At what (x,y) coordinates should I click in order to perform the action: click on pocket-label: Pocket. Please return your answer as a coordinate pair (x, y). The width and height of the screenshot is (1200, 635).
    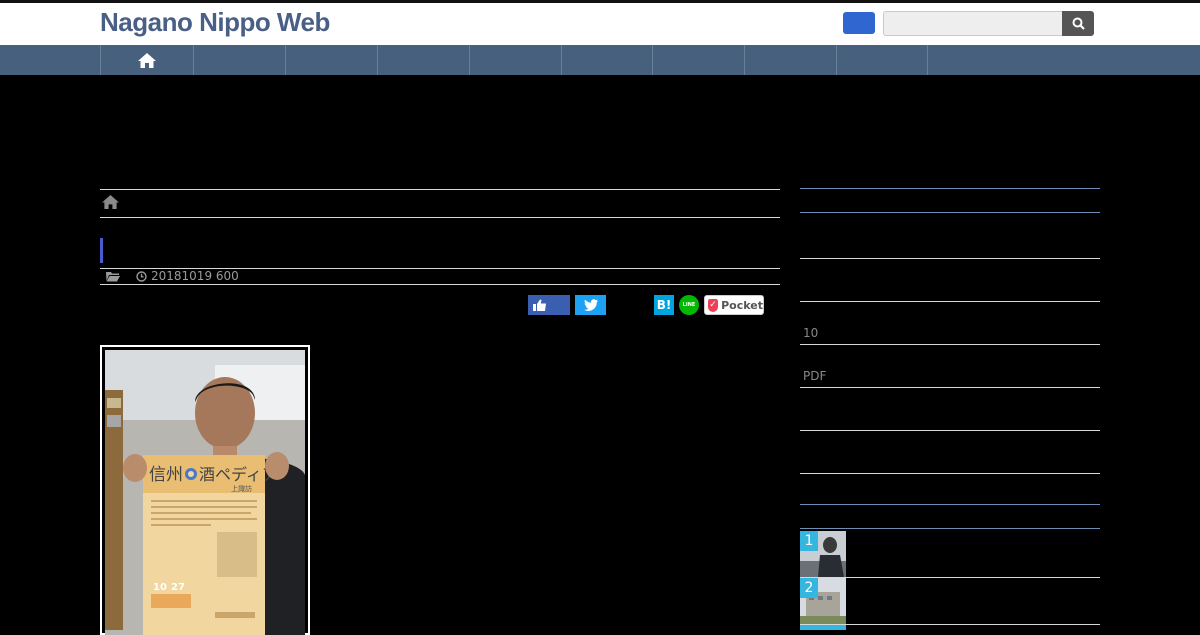
    Looking at the image, I should click on (742, 305).